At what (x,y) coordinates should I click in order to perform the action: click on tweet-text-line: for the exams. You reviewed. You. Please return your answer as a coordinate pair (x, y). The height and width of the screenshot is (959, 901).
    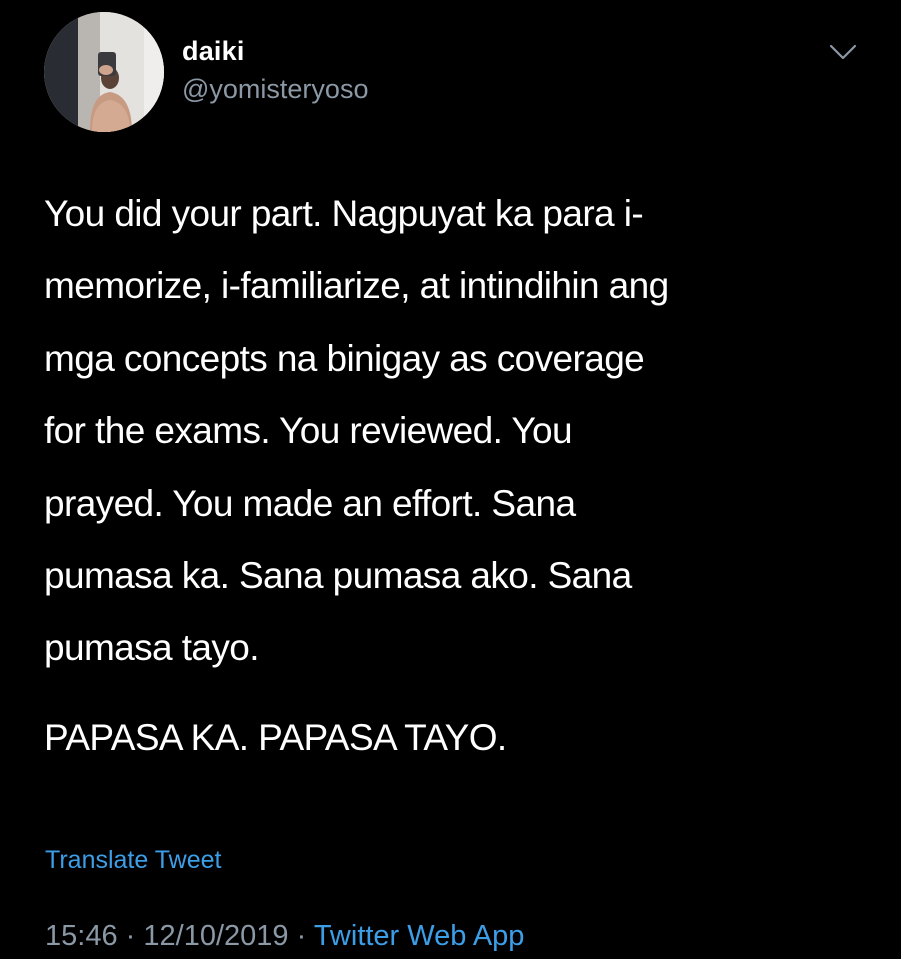
    Looking at the image, I should click on (308, 431).